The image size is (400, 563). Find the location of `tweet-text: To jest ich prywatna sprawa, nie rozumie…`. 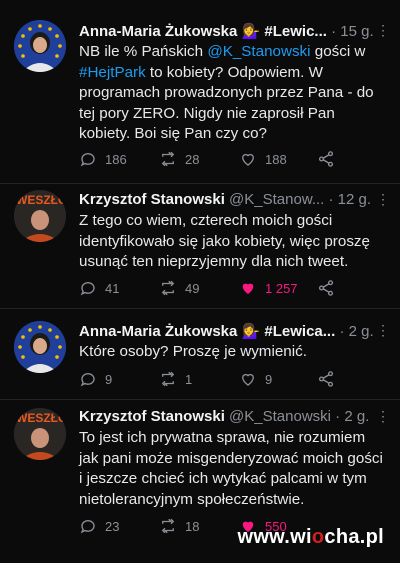

tweet-text: To jest ich prywatna sprawa, nie rozumie… is located at coordinates (231, 468).